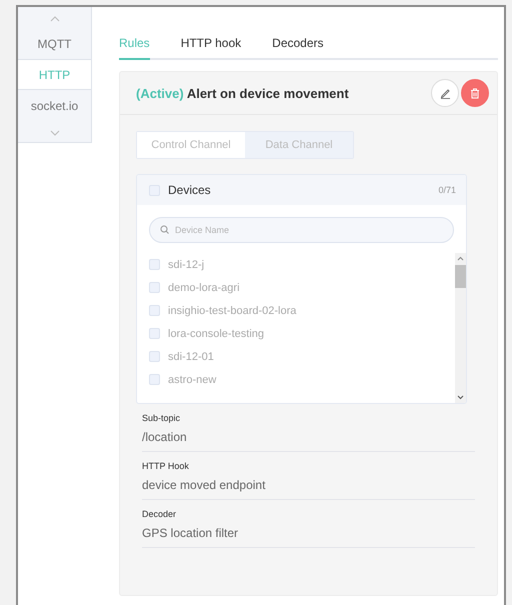 This screenshot has height=605, width=512. Describe the element at coordinates (190, 190) in the screenshot. I see `panel-title: Devices` at that location.